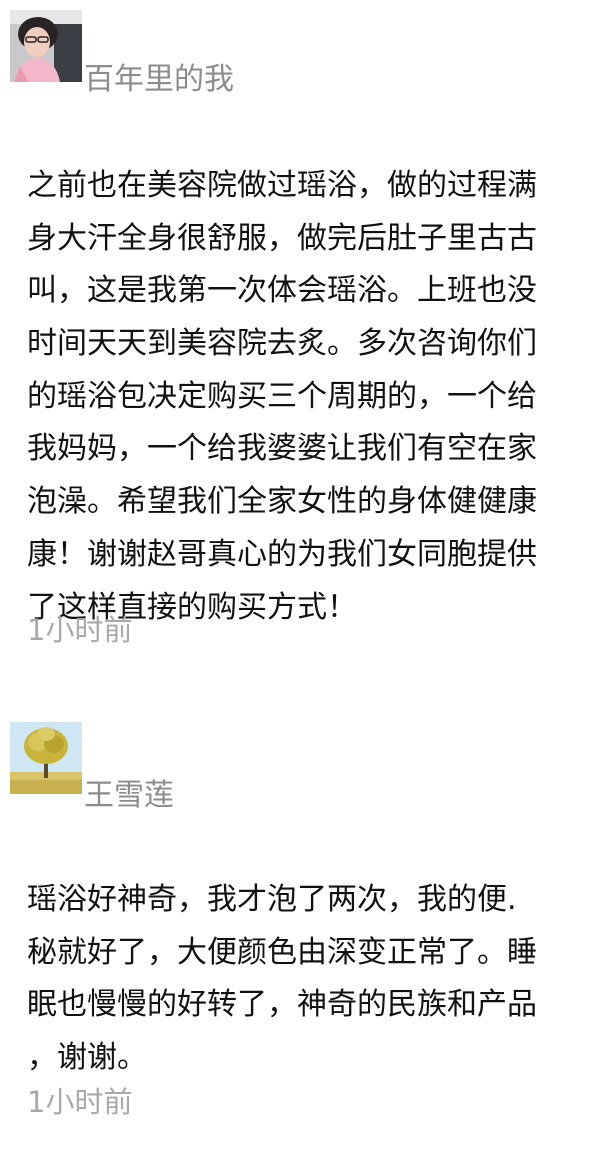 This screenshot has height=1160, width=616. What do you see at coordinates (159, 80) in the screenshot?
I see `username: 百年里的我` at bounding box center [159, 80].